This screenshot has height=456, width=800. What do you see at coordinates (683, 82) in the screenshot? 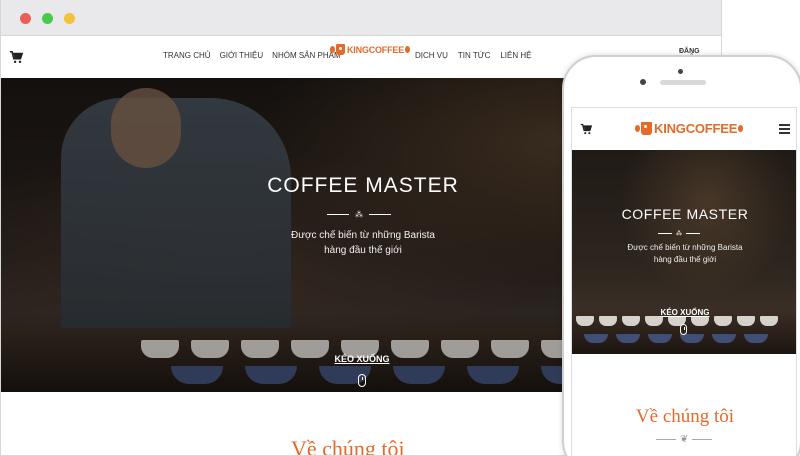
I see `phone-speaker` at bounding box center [683, 82].